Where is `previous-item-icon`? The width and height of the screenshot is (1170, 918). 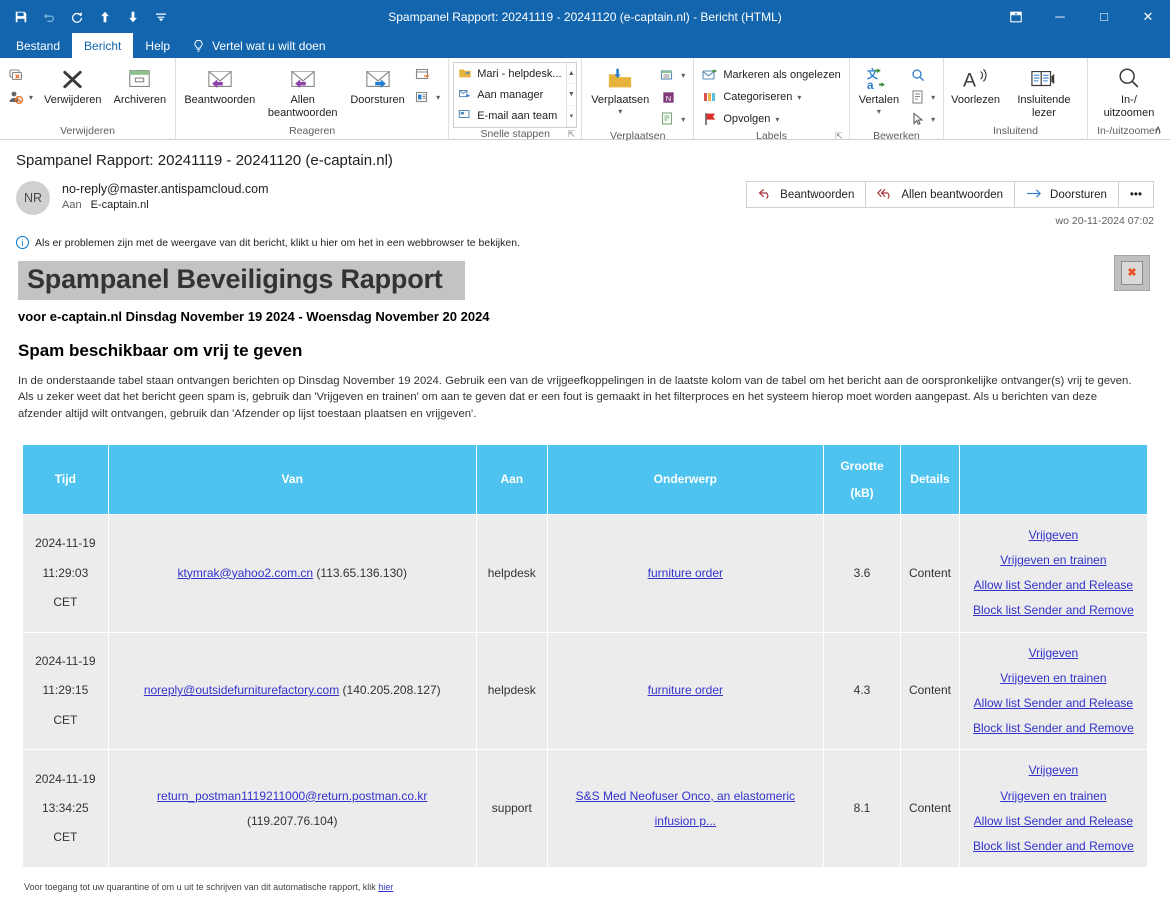 previous-item-icon is located at coordinates (105, 17).